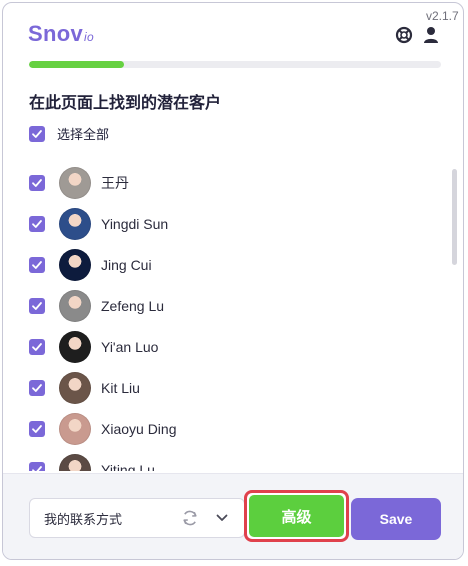 This screenshot has width=468, height=566. What do you see at coordinates (120, 388) in the screenshot?
I see `prospect-name: Kit Liu` at bounding box center [120, 388].